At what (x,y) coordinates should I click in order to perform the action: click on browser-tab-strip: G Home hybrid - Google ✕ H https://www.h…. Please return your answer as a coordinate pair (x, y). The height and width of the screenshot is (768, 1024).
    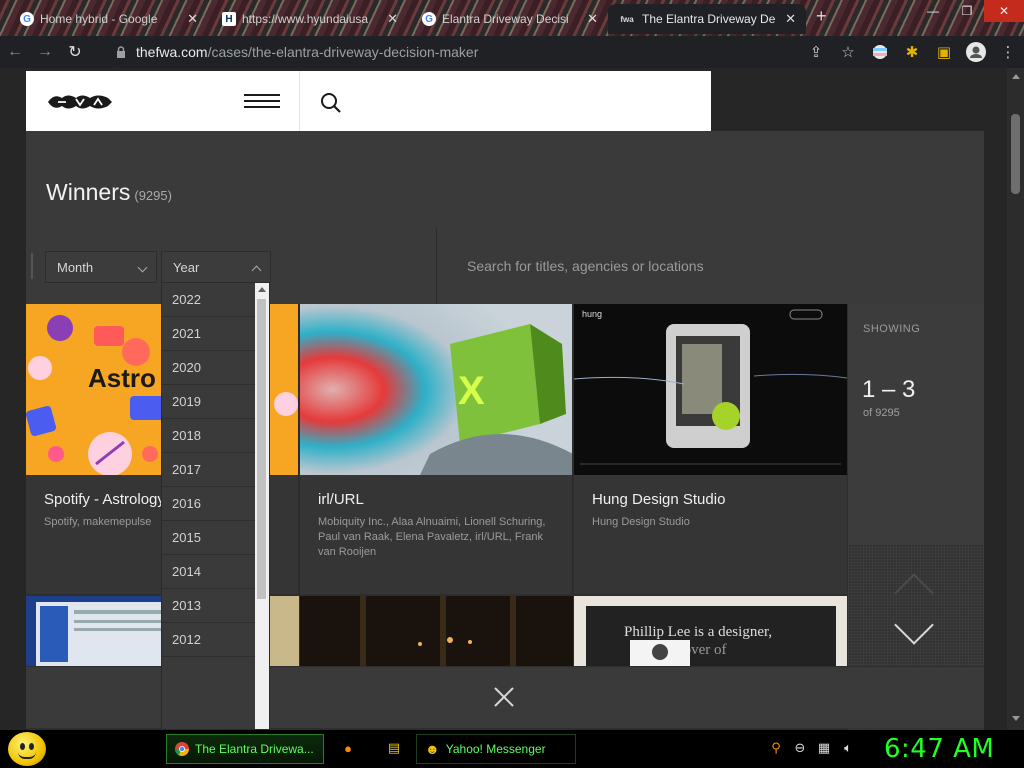
    Looking at the image, I should click on (512, 18).